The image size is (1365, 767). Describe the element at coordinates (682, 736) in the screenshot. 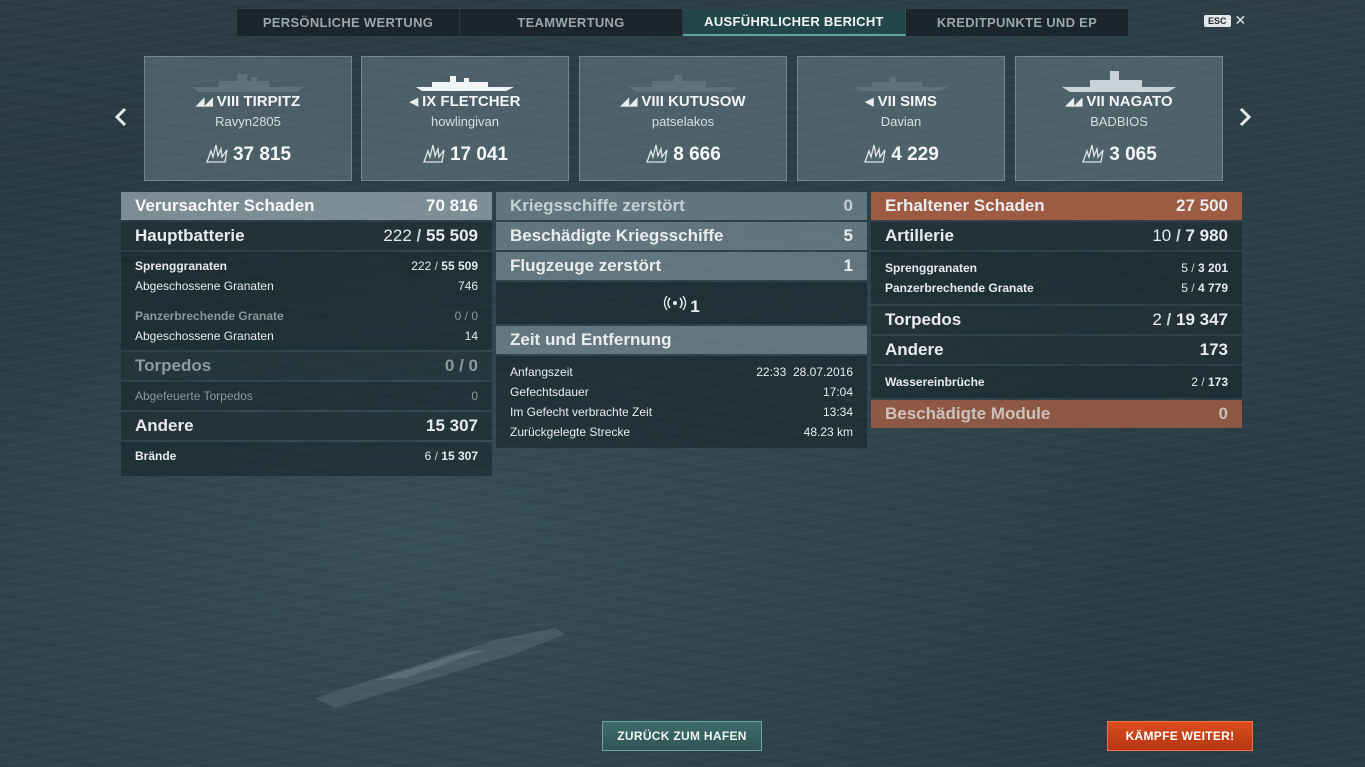

I see `back-to-port-button: ZURÜCK ZUM HAFEN` at that location.